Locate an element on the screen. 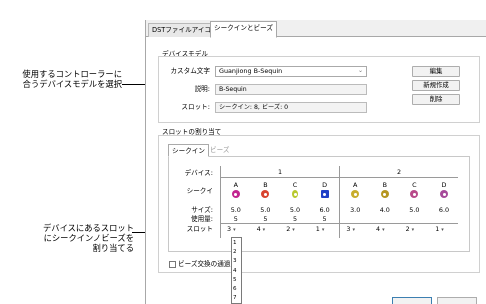  model-callout-line1: 使用するコントローラーに is located at coordinates (72, 74).